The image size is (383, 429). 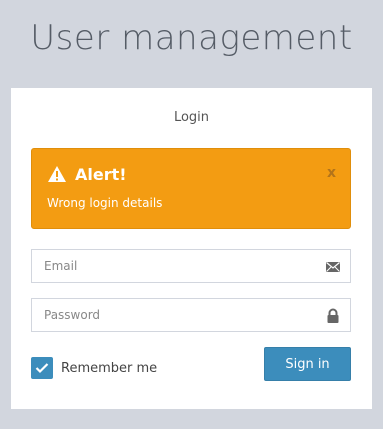 I want to click on password-field, so click(x=191, y=315).